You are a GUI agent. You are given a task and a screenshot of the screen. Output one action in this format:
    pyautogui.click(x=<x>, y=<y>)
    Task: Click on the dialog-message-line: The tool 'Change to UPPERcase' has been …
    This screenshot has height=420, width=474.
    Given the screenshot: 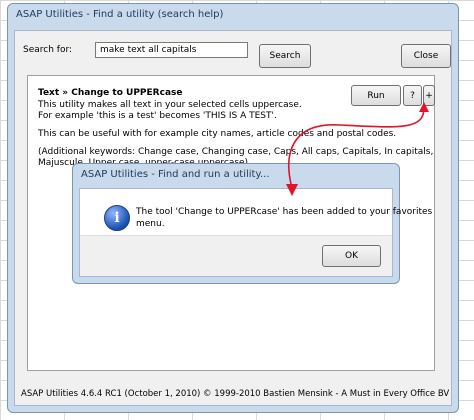 What is the action you would take?
    pyautogui.click(x=284, y=212)
    